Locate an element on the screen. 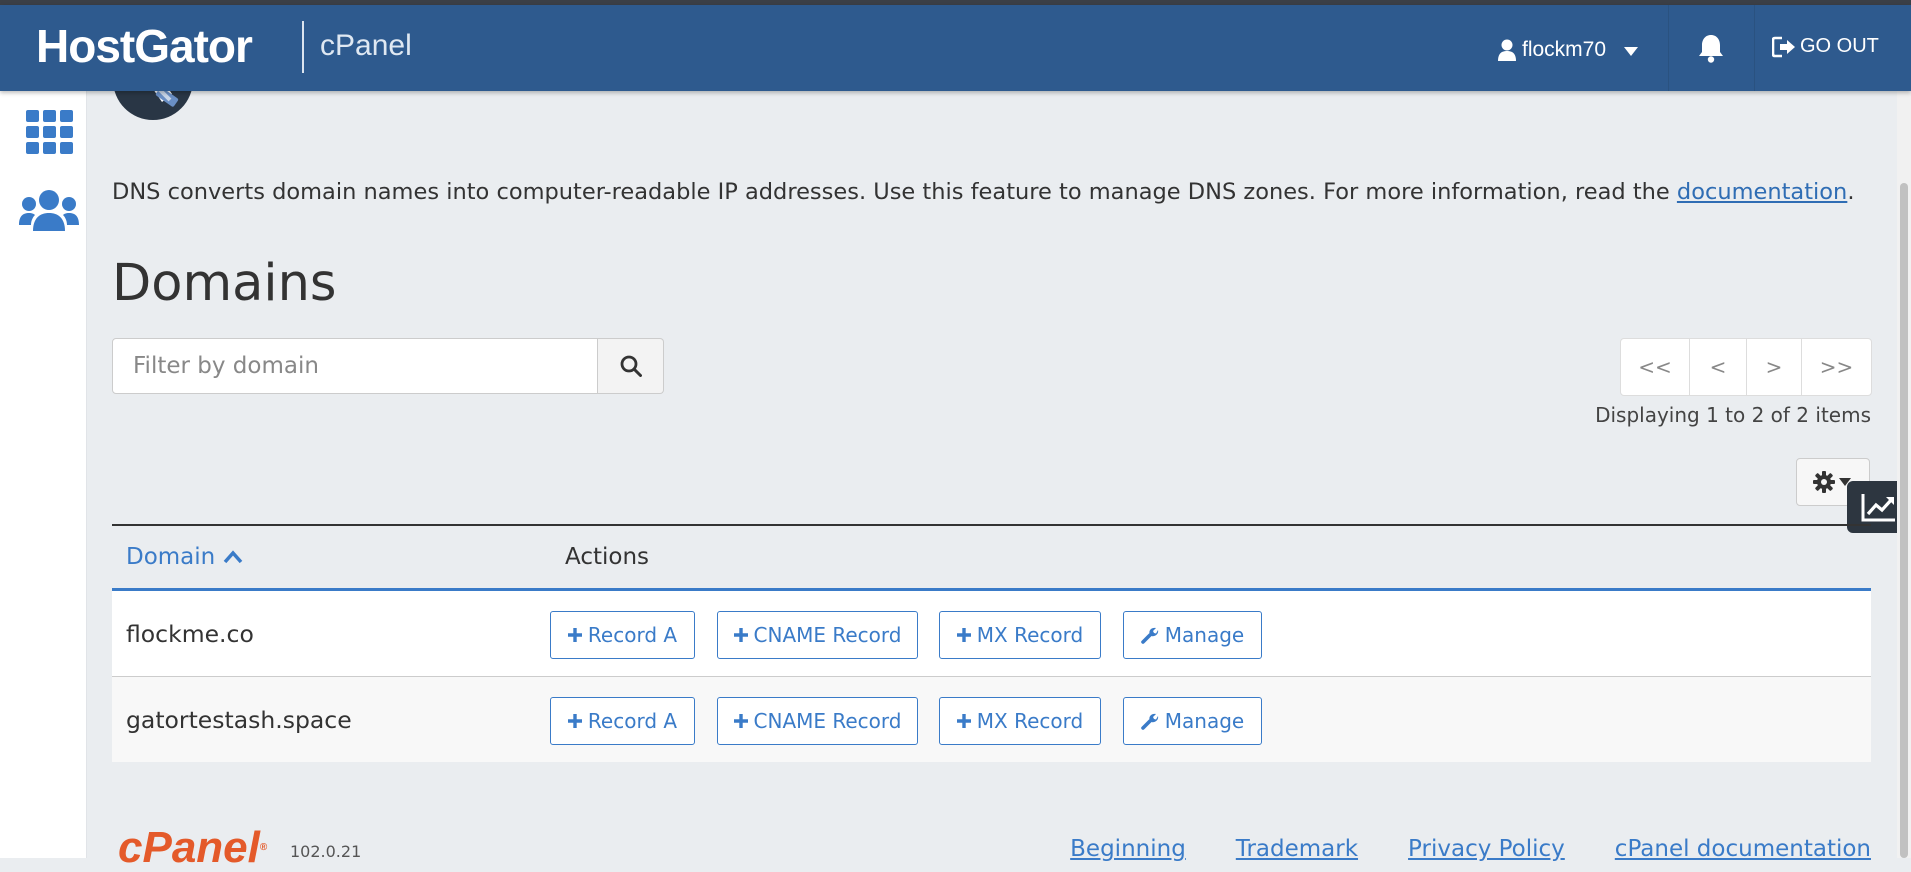  page-scrollbar is located at coordinates (1904, 474).